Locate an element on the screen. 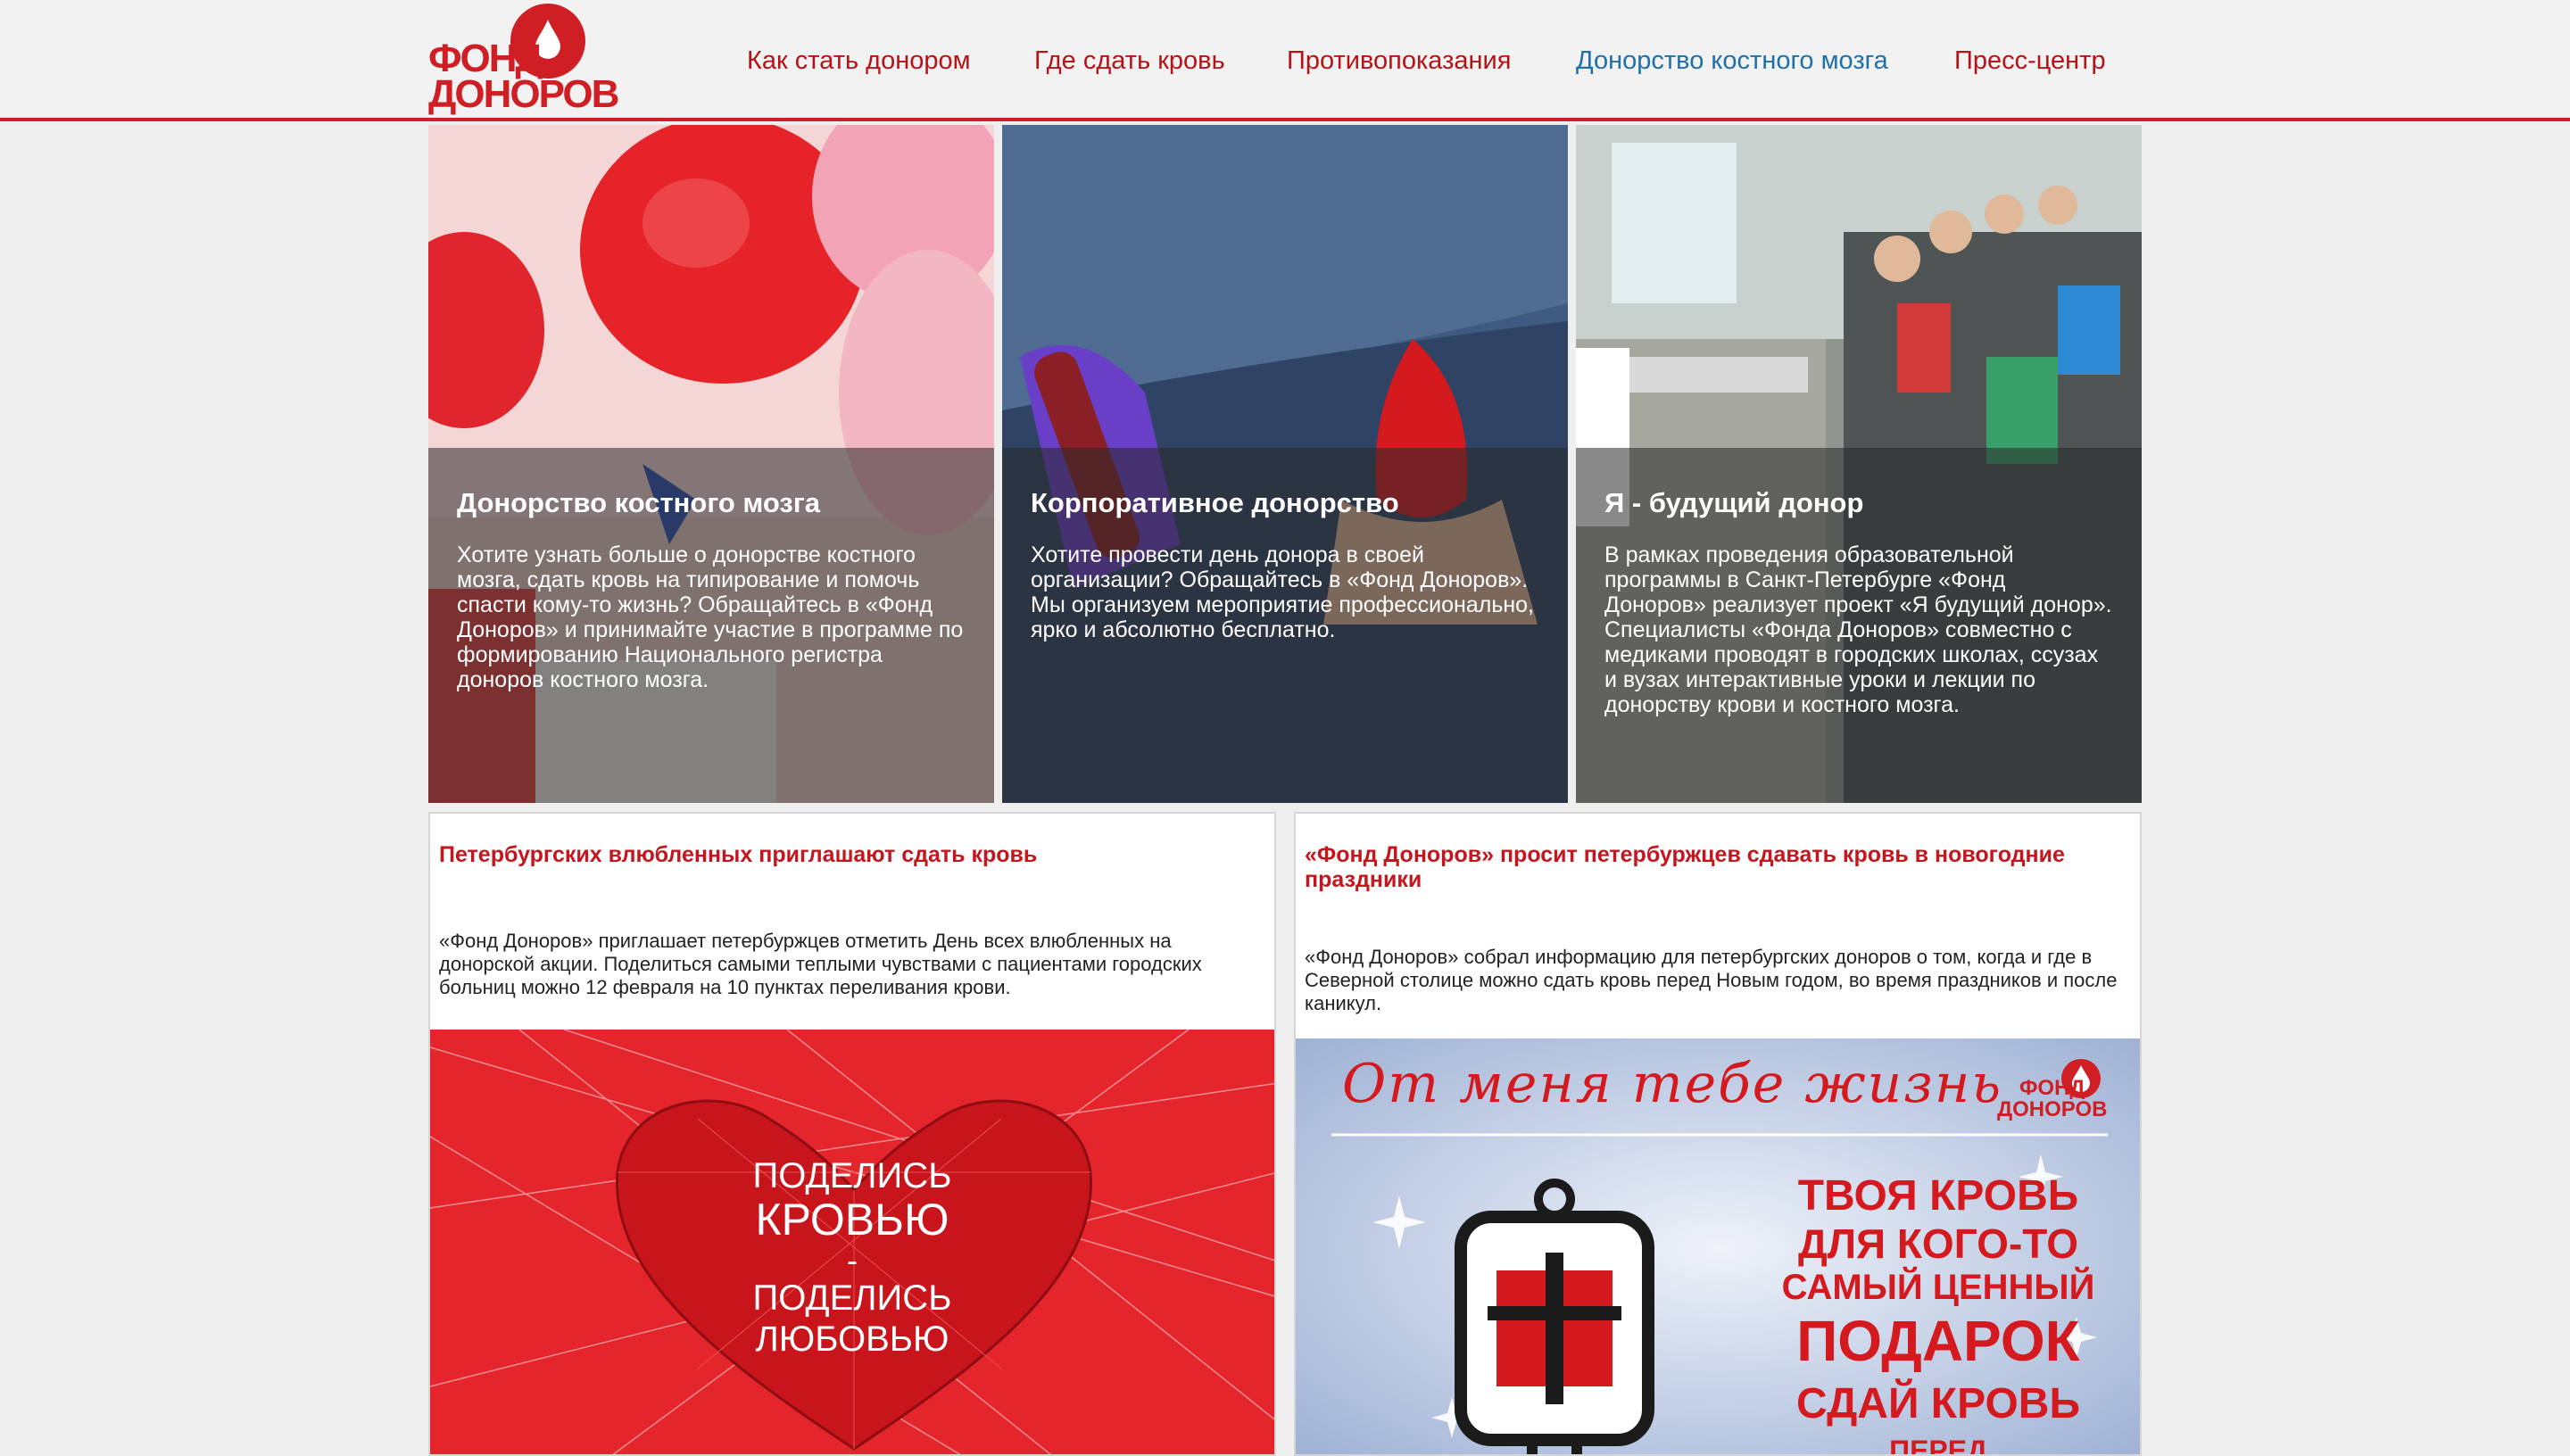  banner-slogan: ПОДЕЛИСЬ КРОВЬЮ - ПОДЕЛИСЬ ЛЮБОВЬЮ is located at coordinates (852, 1258).